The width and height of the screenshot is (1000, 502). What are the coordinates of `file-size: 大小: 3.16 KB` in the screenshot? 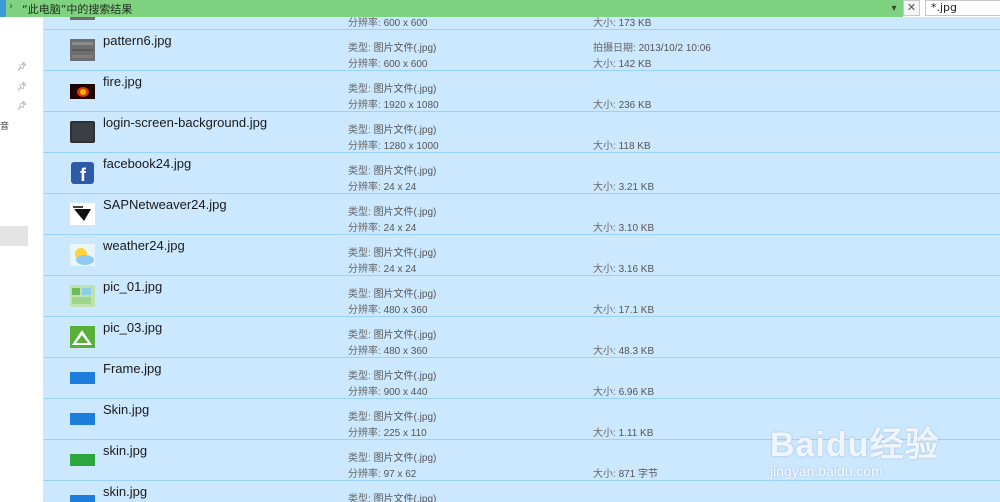 It's located at (623, 267).